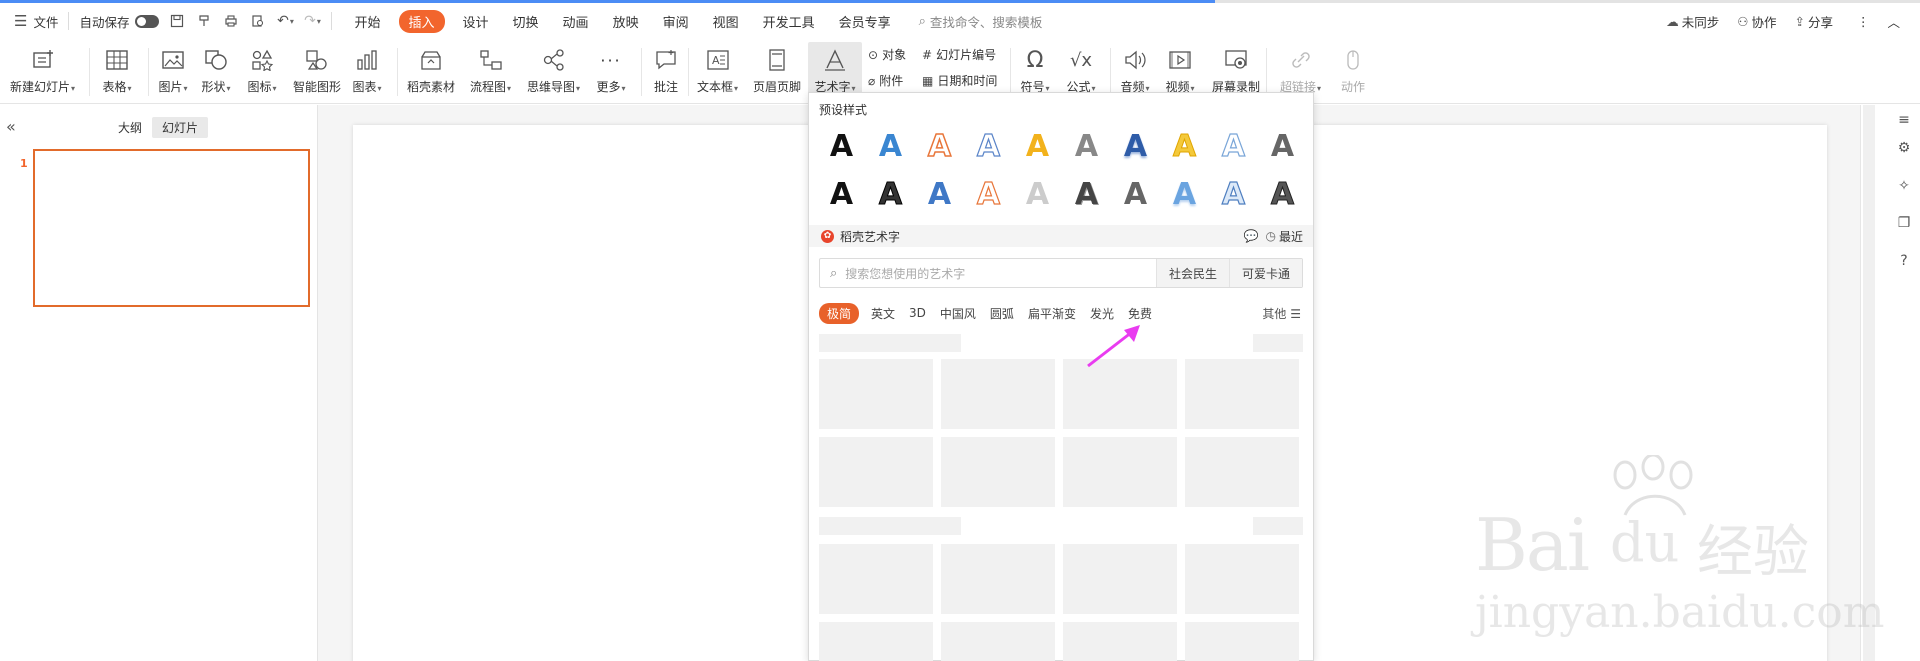  Describe the element at coordinates (1893, 21) in the screenshot. I see `collapse-ribbon-button: ︿` at that location.